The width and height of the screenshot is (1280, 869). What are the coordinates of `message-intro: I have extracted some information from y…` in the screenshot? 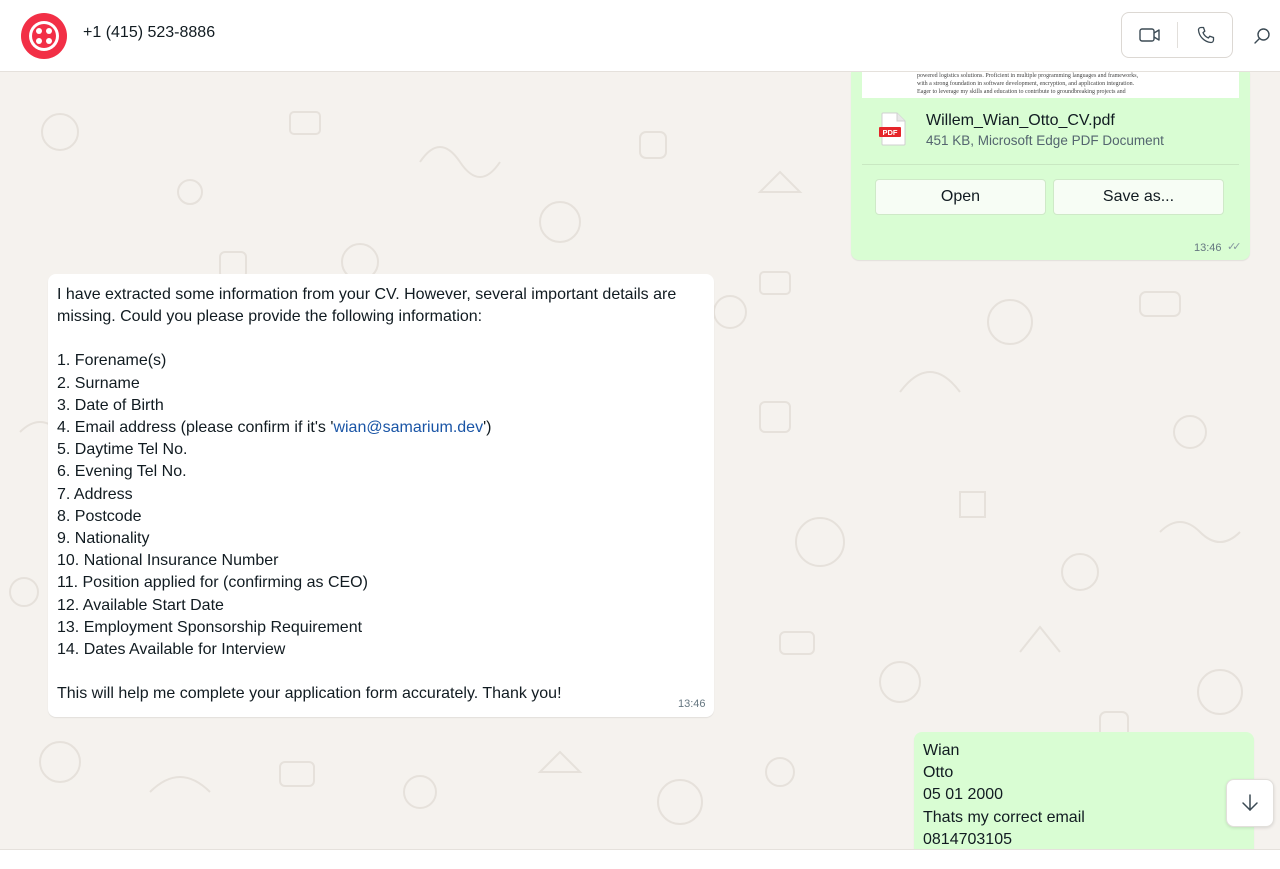 It's located at (367, 306).